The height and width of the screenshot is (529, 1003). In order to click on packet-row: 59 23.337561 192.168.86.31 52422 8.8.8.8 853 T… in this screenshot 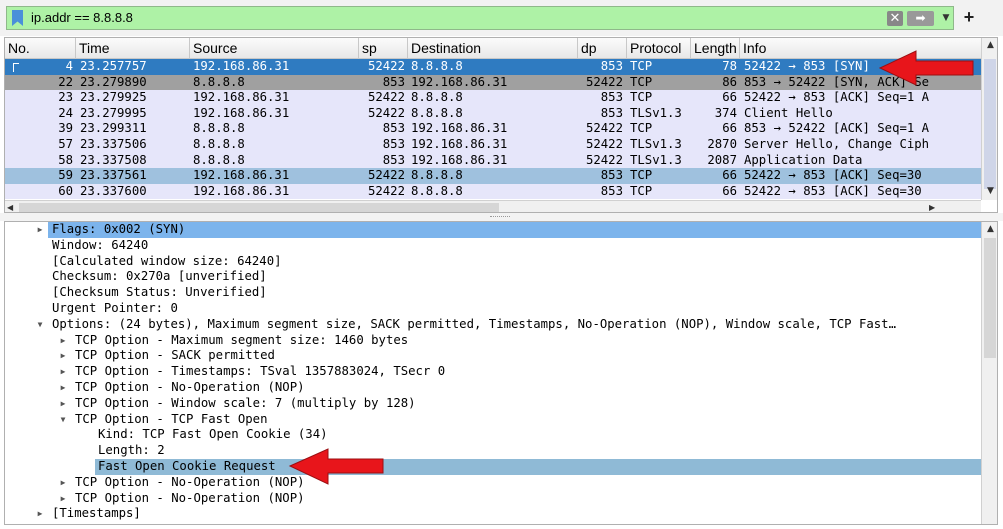, I will do `click(493, 176)`.